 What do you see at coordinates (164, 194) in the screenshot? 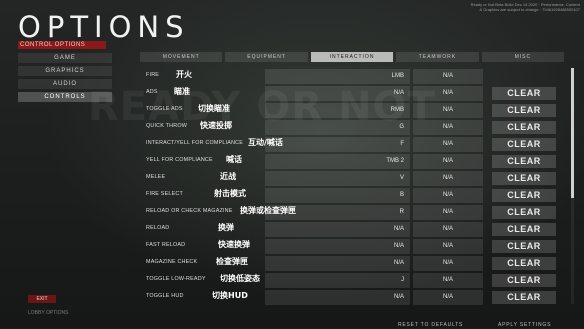
I see `action-label: FIRE SELECT` at bounding box center [164, 194].